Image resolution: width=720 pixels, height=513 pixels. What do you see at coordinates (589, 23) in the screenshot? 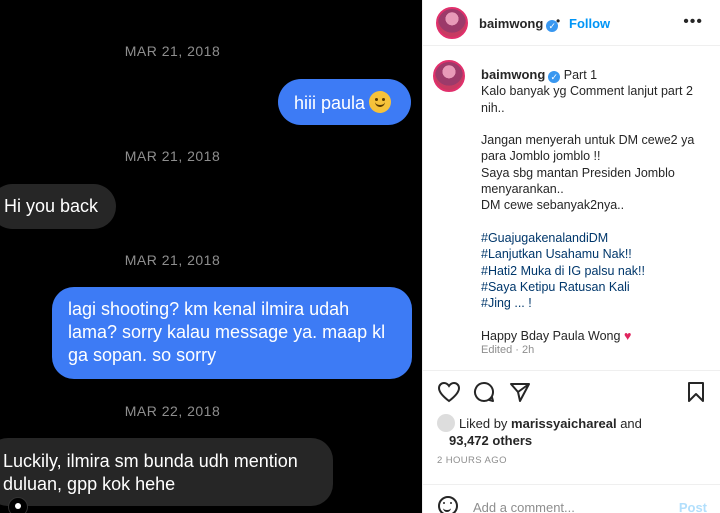
I see `follow-button: Follow` at bounding box center [589, 23].